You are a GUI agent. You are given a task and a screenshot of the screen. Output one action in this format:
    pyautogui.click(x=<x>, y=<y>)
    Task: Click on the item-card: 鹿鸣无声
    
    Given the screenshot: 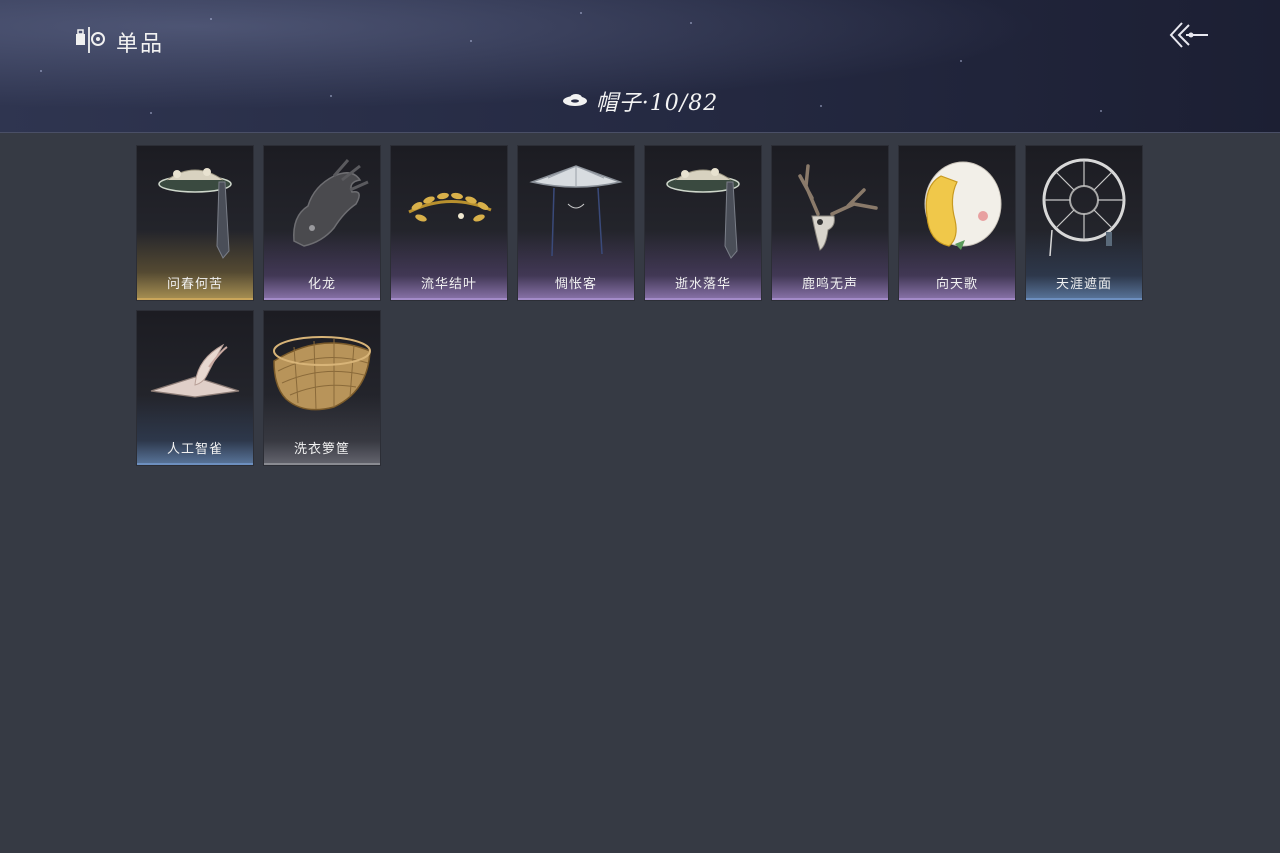 What is the action you would take?
    pyautogui.click(x=830, y=223)
    